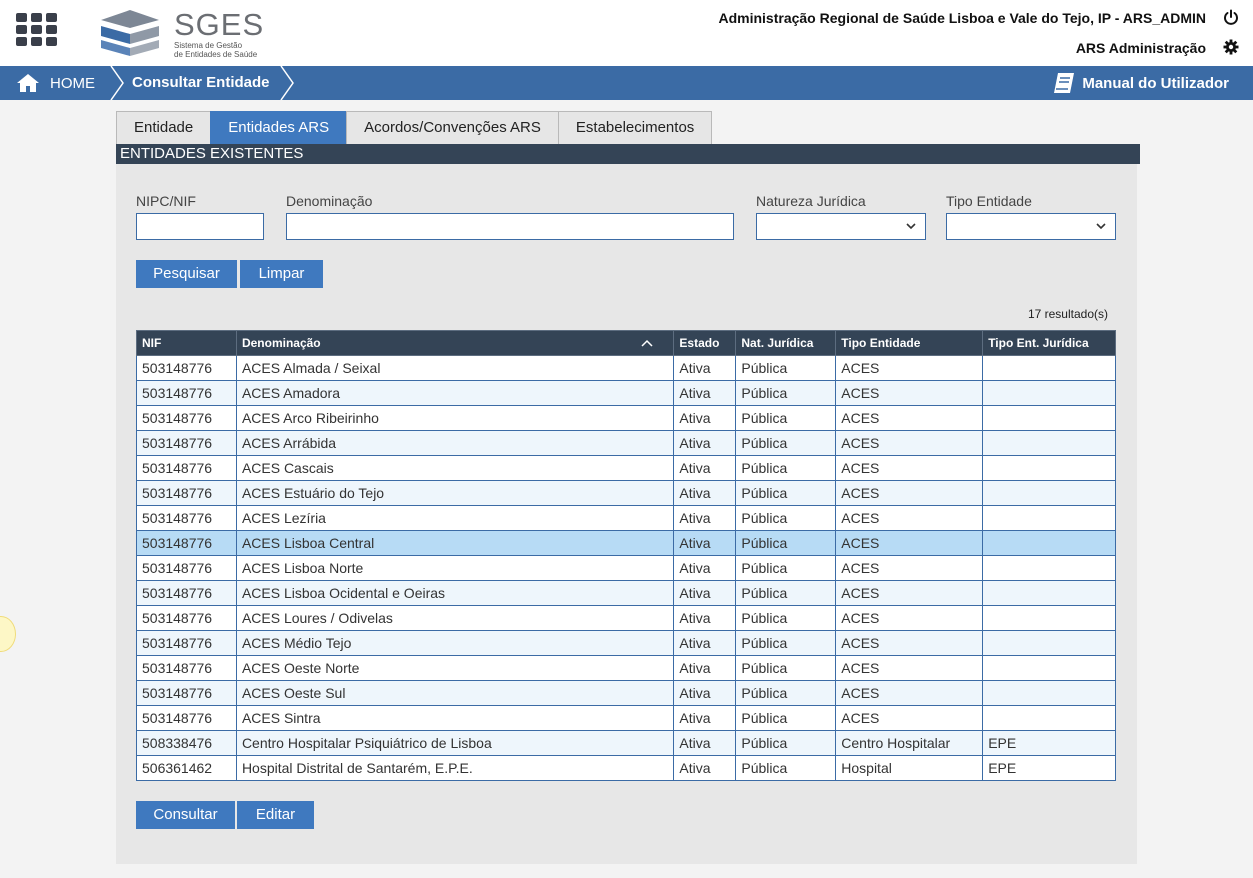 The image size is (1253, 878). What do you see at coordinates (647, 343) in the screenshot?
I see `sort-ascending-icon` at bounding box center [647, 343].